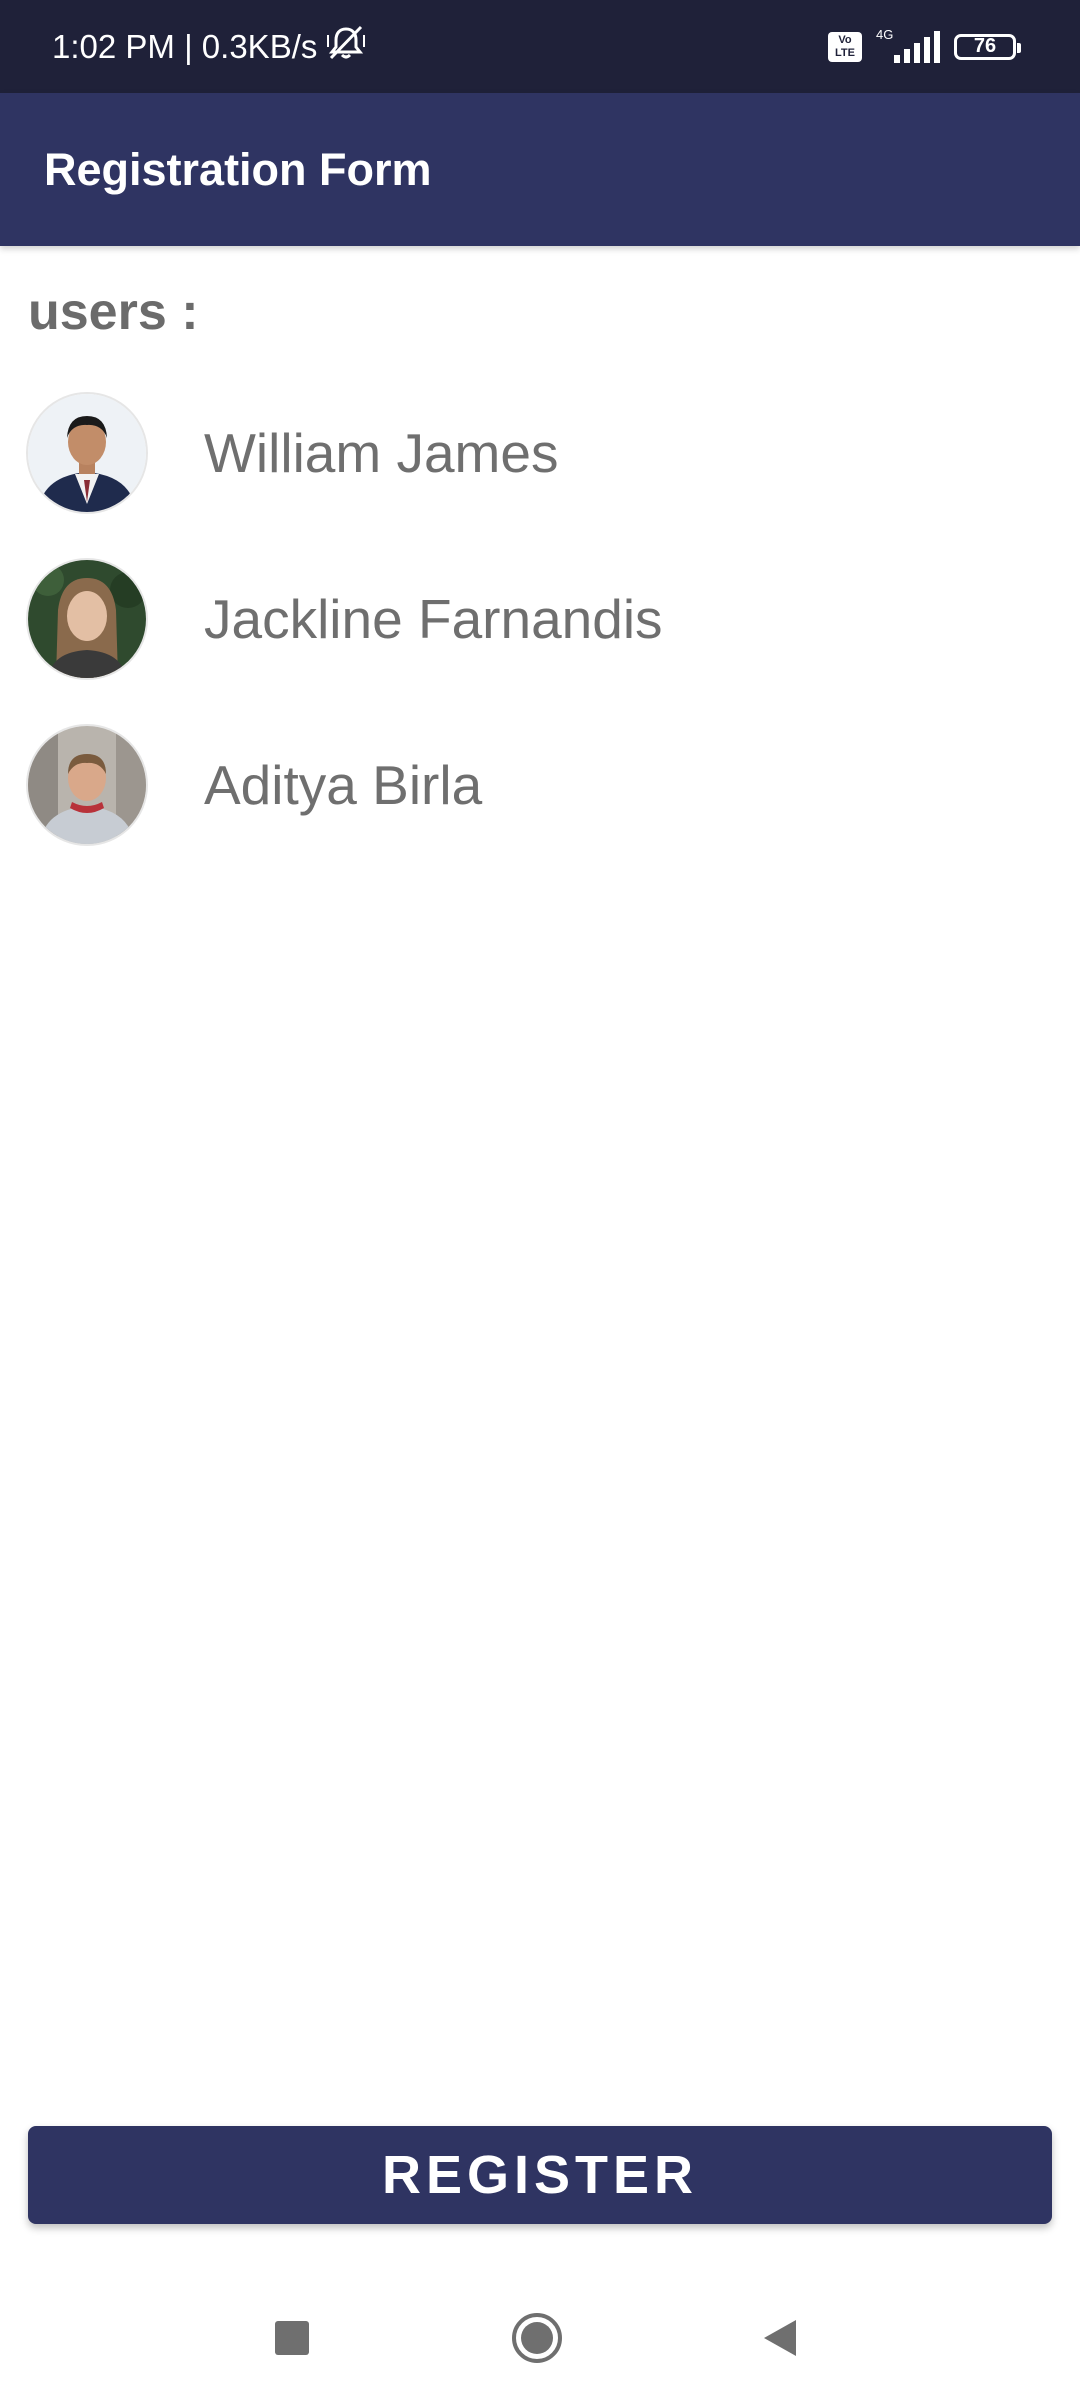 The height and width of the screenshot is (2400, 1080). Describe the element at coordinates (381, 453) in the screenshot. I see `user-name: William James` at that location.